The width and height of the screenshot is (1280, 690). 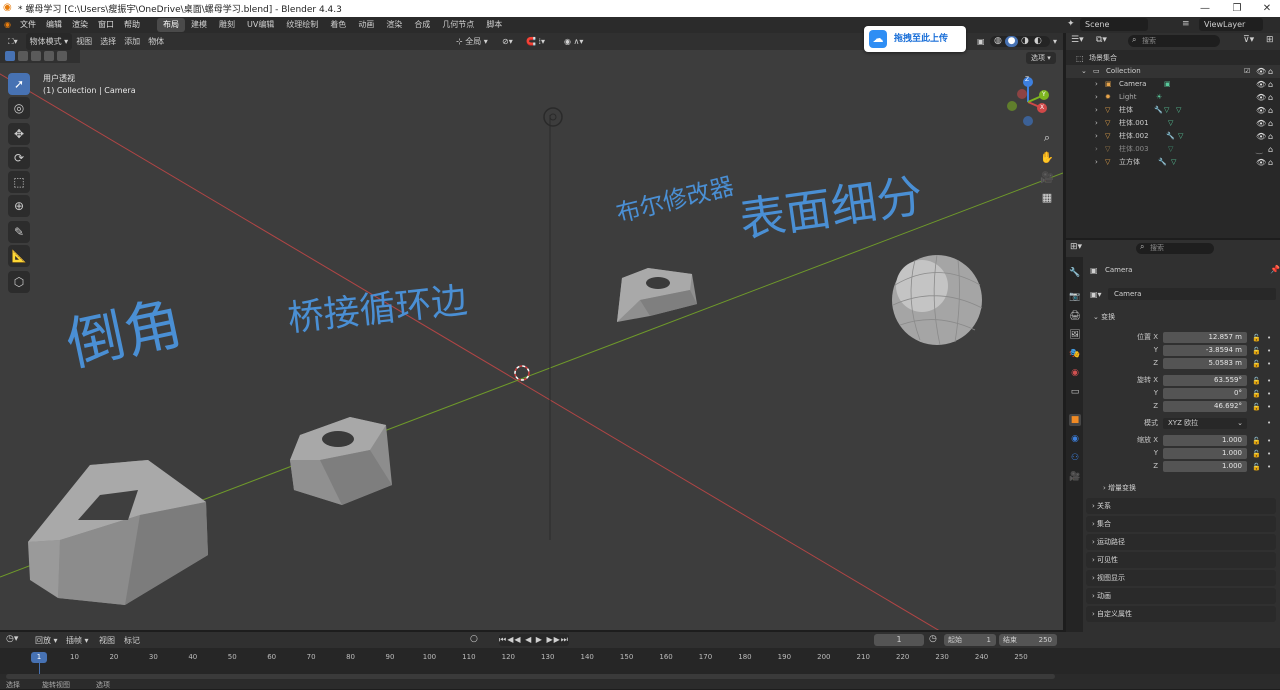 I want to click on section-collections: › 集合, so click(x=1181, y=524).